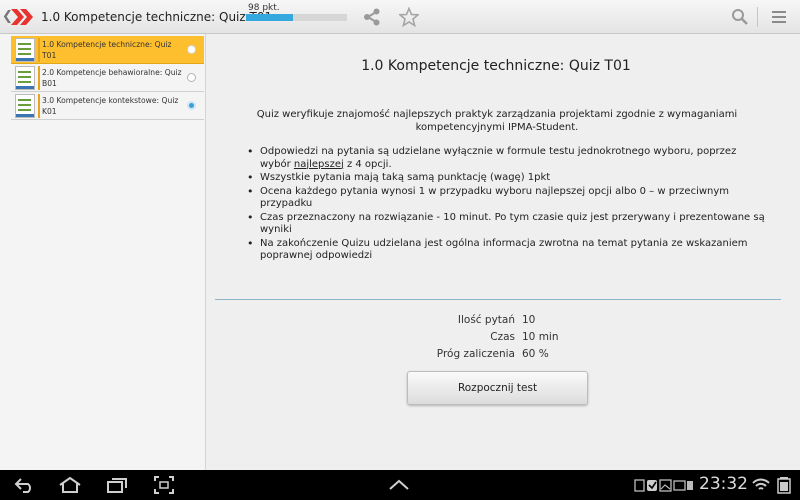 The width and height of the screenshot is (800, 500). Describe the element at coordinates (23, 17) in the screenshot. I see `app-logo-icon` at that location.